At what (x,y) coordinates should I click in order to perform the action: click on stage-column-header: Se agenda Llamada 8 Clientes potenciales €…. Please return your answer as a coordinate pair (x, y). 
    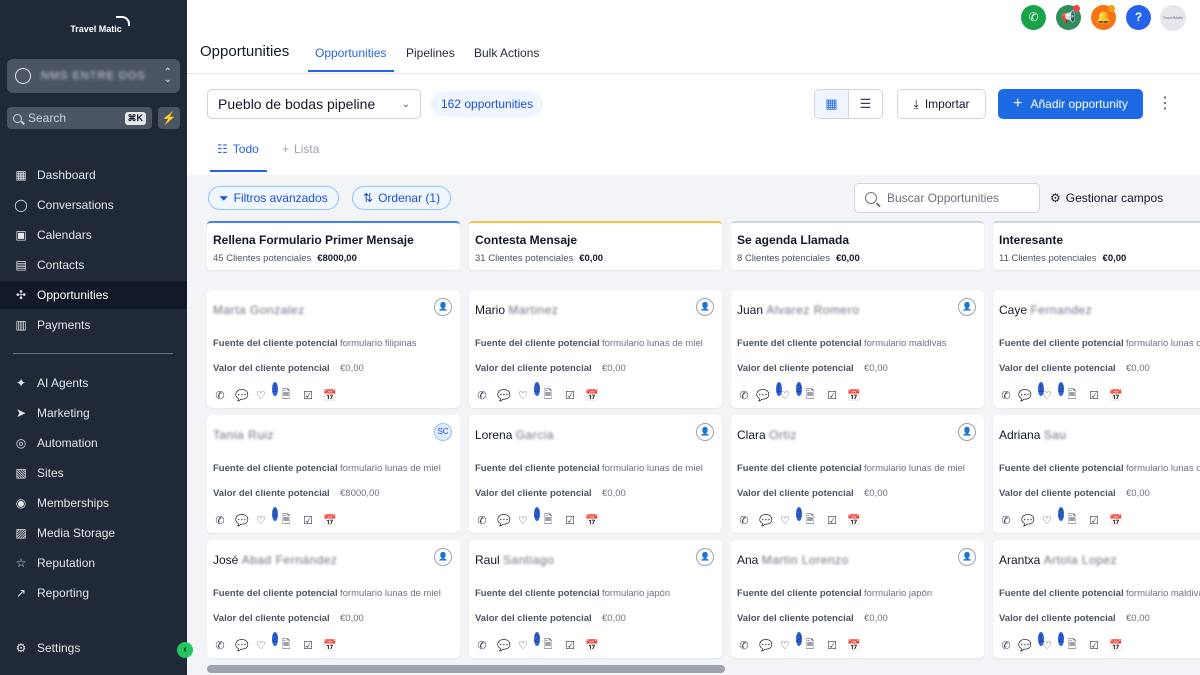
    Looking at the image, I should click on (857, 245).